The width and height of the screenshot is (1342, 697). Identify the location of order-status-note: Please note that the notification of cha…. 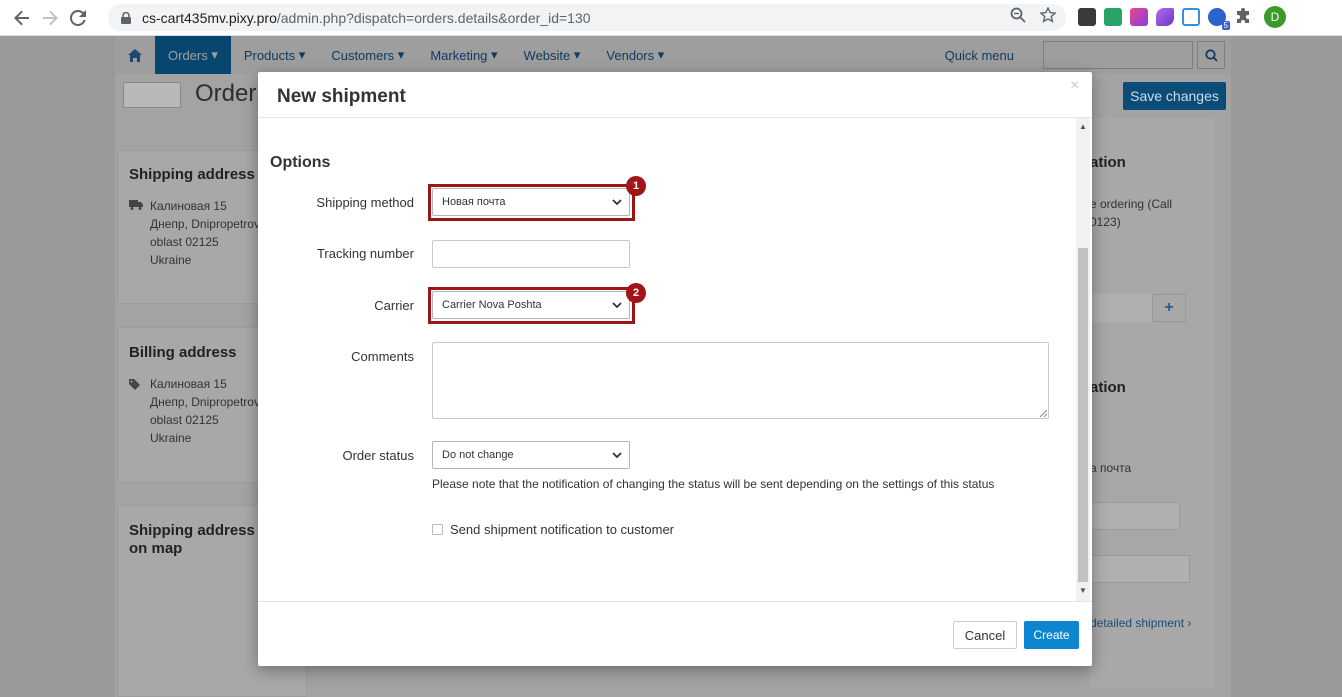
(713, 484).